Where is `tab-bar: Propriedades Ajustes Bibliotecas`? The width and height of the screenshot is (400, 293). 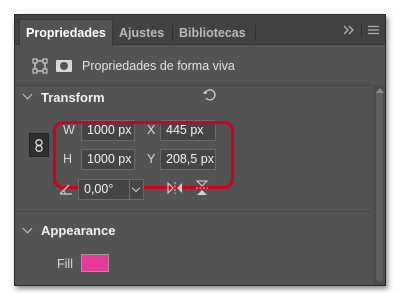 tab-bar: Propriedades Ajustes Bibliotecas is located at coordinates (200, 30).